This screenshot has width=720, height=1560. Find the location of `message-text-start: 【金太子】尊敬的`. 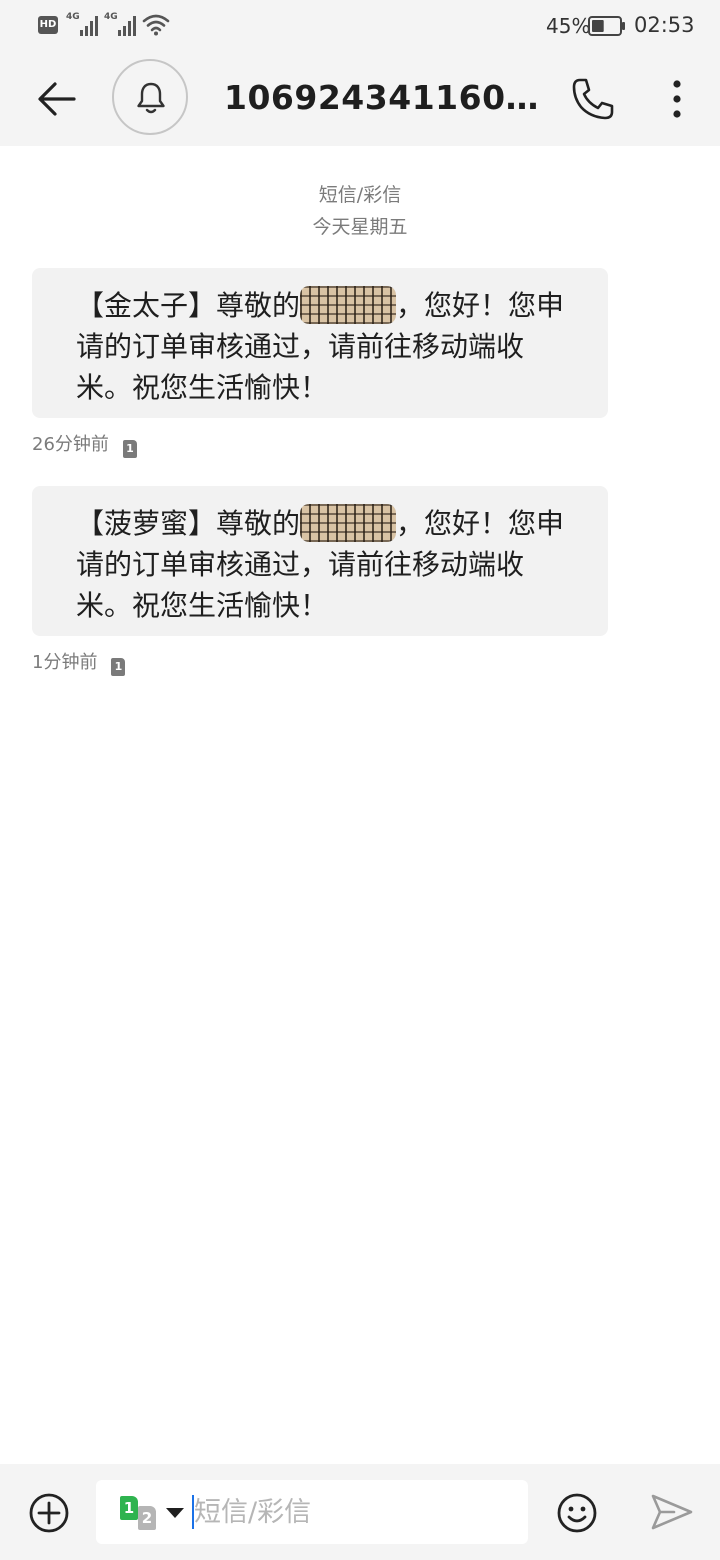

message-text-start: 【金太子】尊敬的 is located at coordinates (188, 305).